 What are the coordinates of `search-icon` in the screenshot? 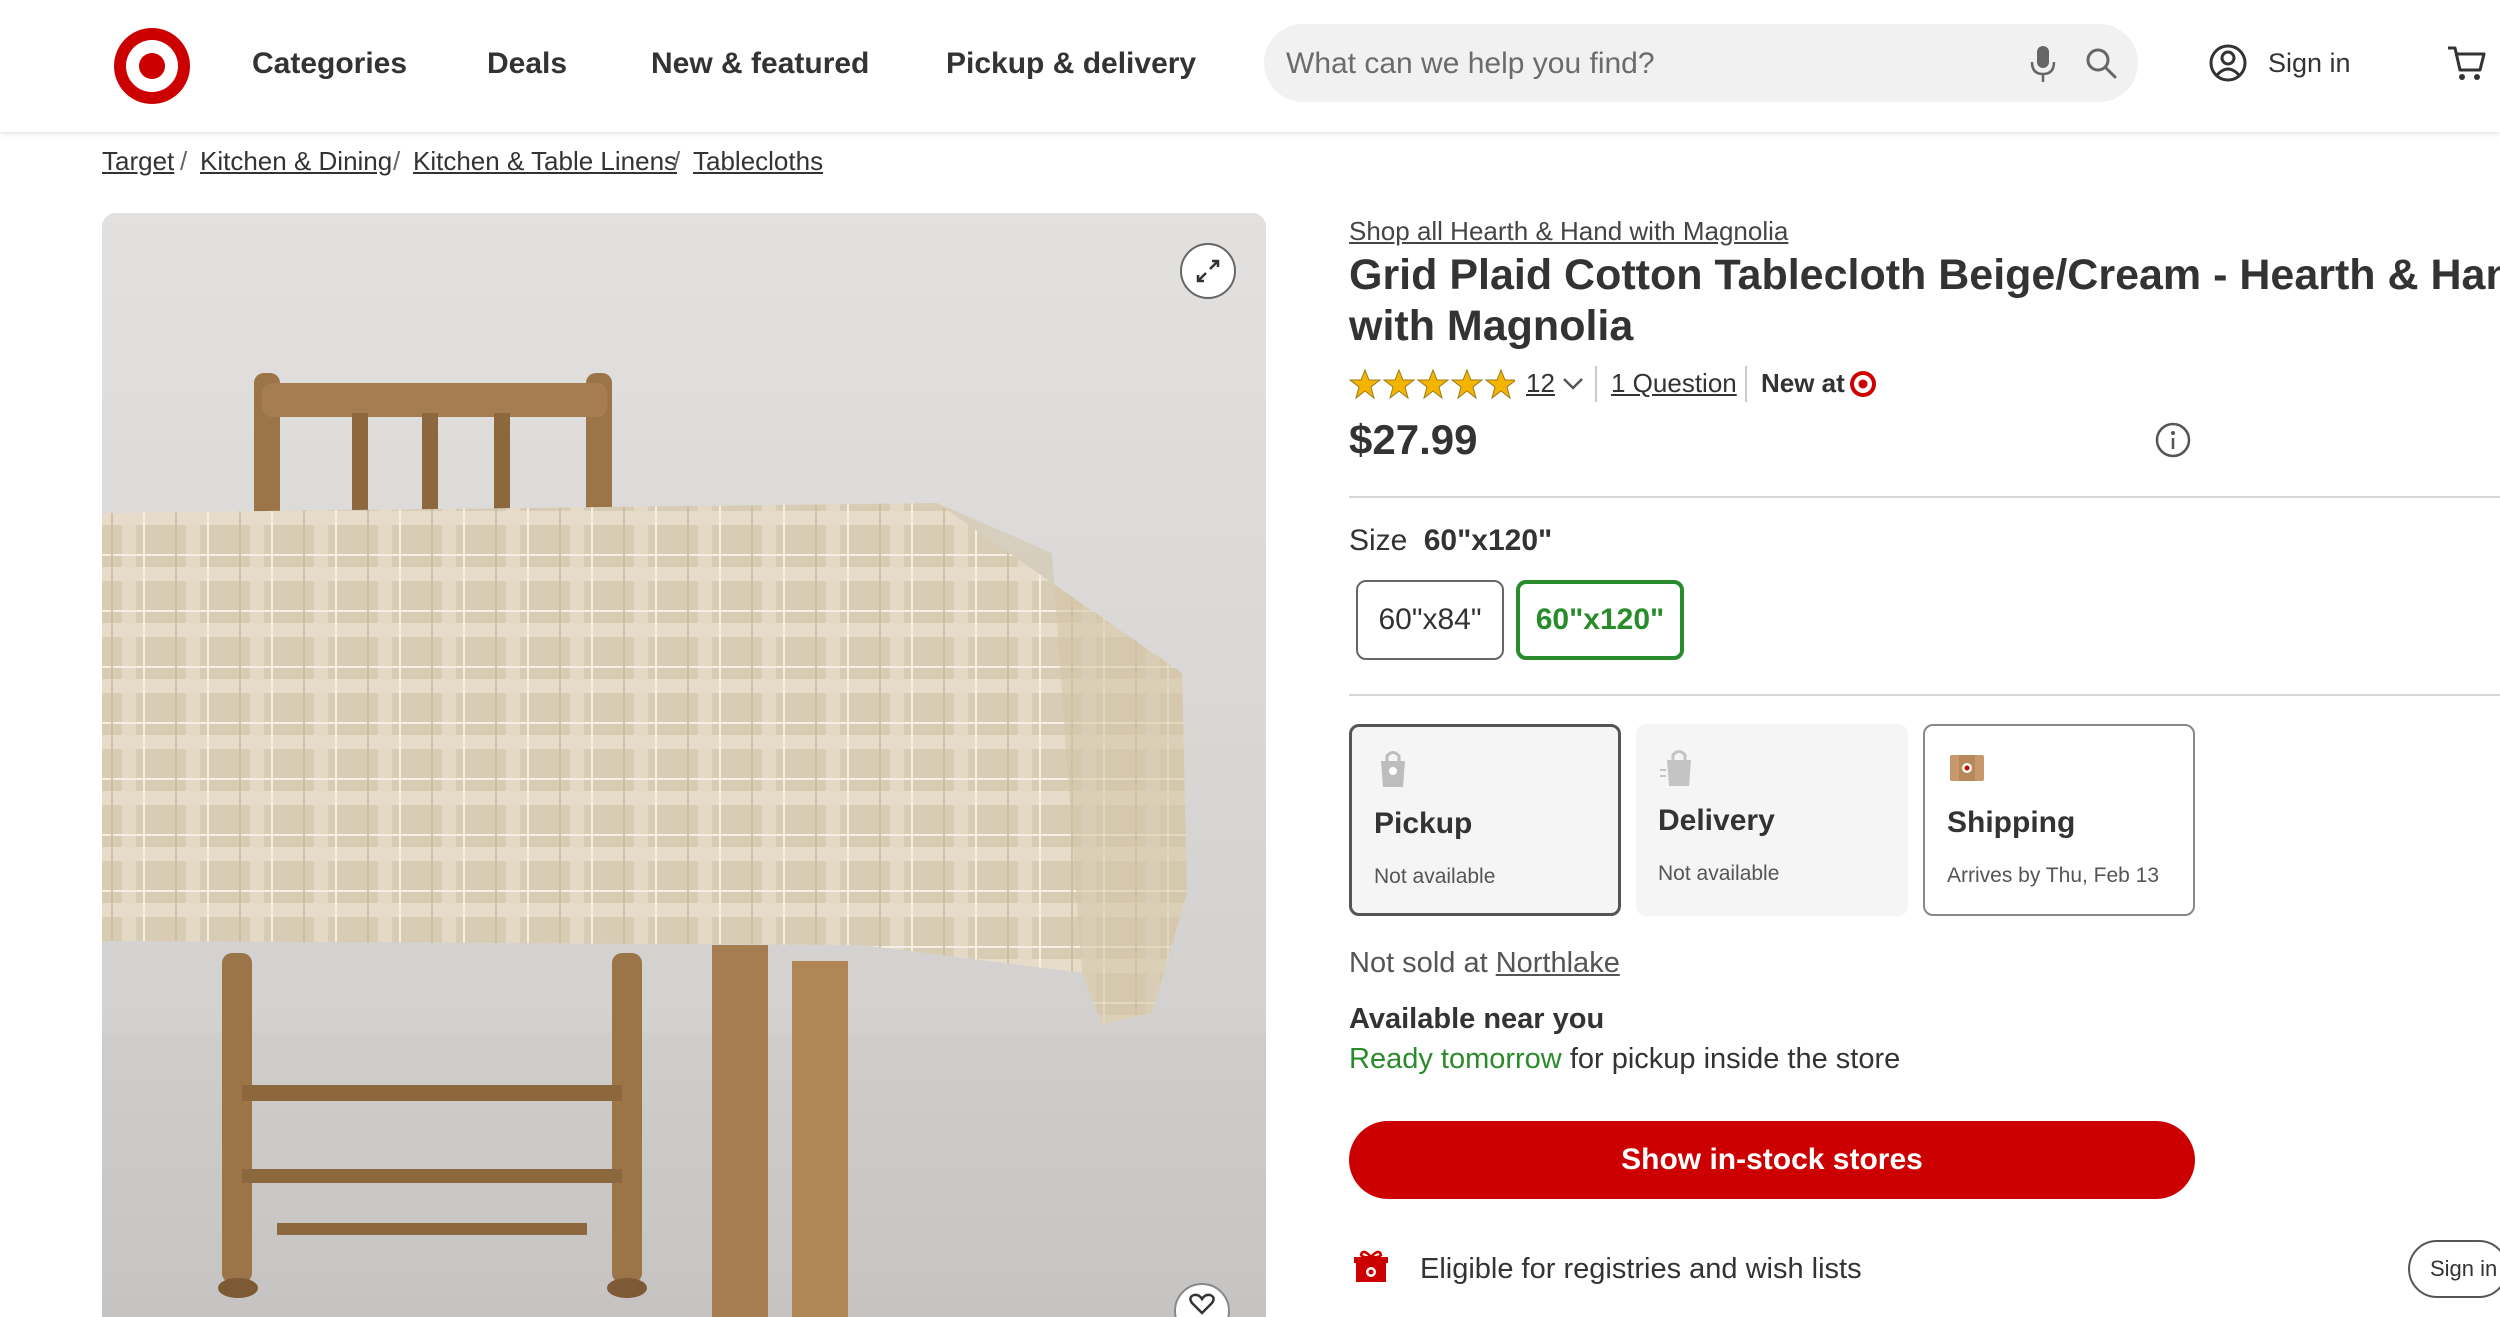 It's located at (2101, 63).